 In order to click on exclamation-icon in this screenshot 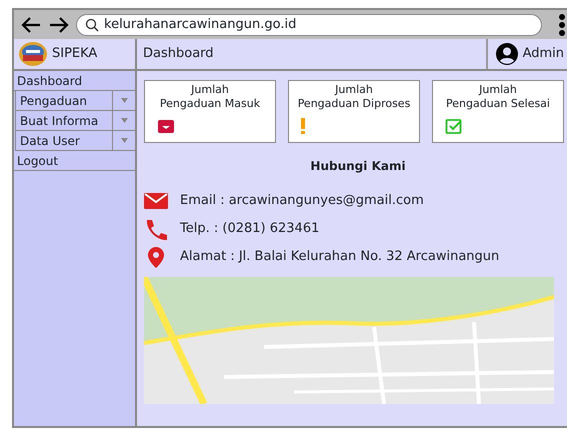, I will do `click(303, 125)`.